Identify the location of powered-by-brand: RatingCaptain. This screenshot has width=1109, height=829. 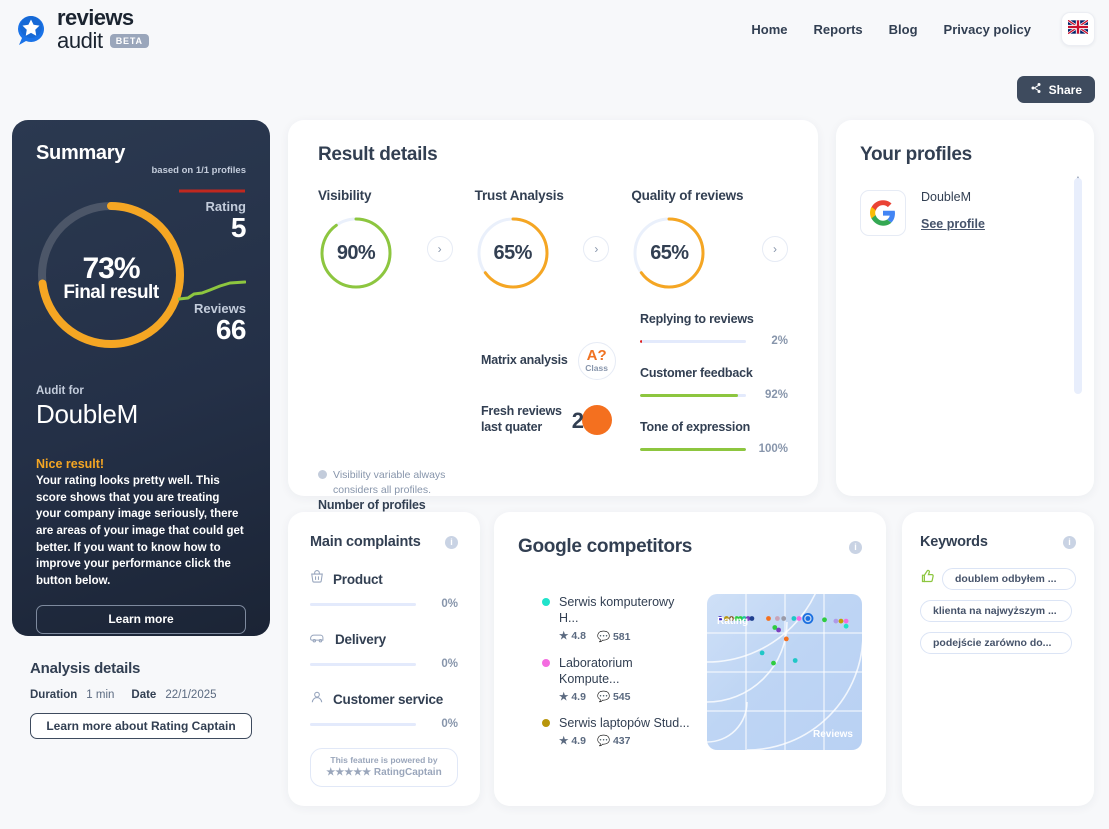
(407, 773).